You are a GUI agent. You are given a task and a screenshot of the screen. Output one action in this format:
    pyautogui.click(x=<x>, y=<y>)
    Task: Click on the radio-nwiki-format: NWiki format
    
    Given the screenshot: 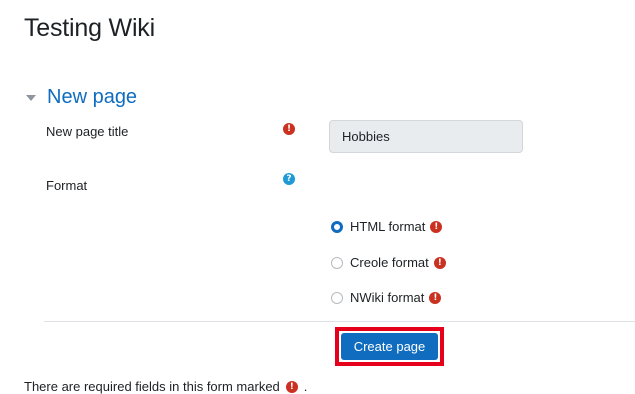 What is the action you would take?
    pyautogui.click(x=386, y=297)
    